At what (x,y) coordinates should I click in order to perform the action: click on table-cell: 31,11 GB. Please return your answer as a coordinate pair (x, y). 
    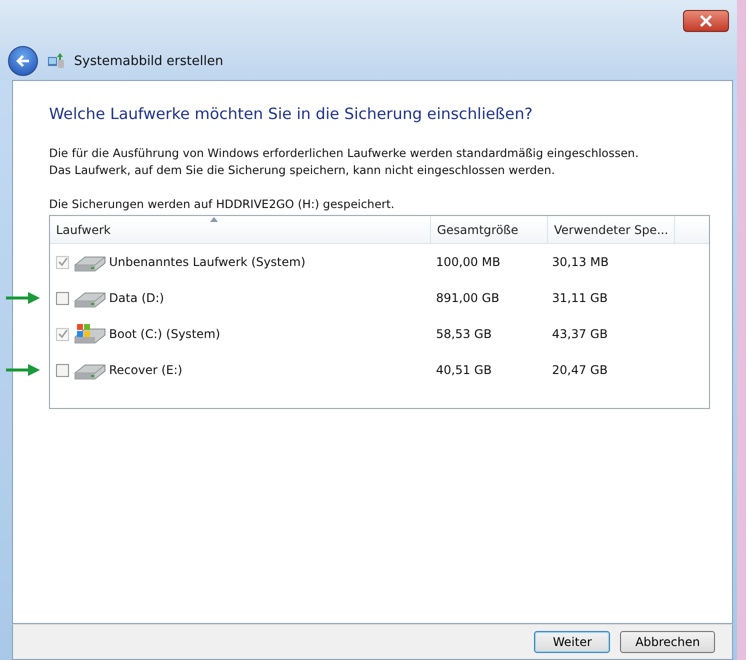
    Looking at the image, I should click on (580, 298).